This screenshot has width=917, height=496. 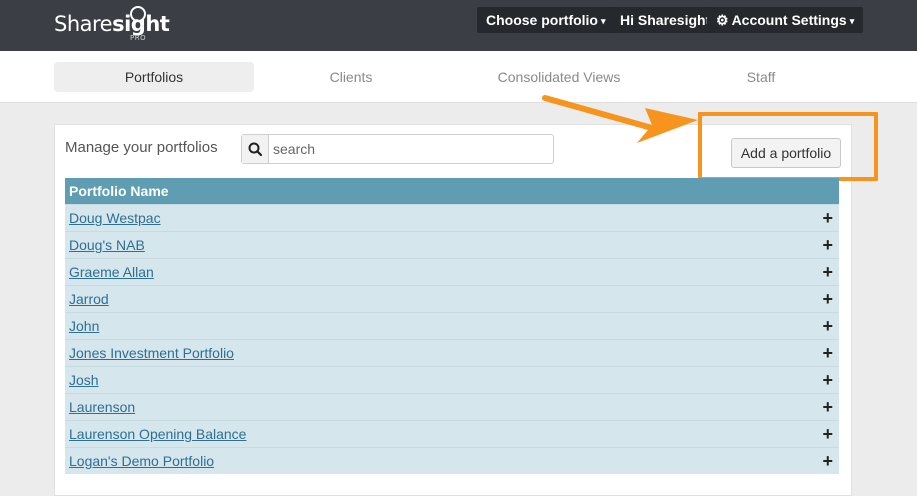 What do you see at coordinates (452, 406) in the screenshot?
I see `table-row: Laurenson +` at bounding box center [452, 406].